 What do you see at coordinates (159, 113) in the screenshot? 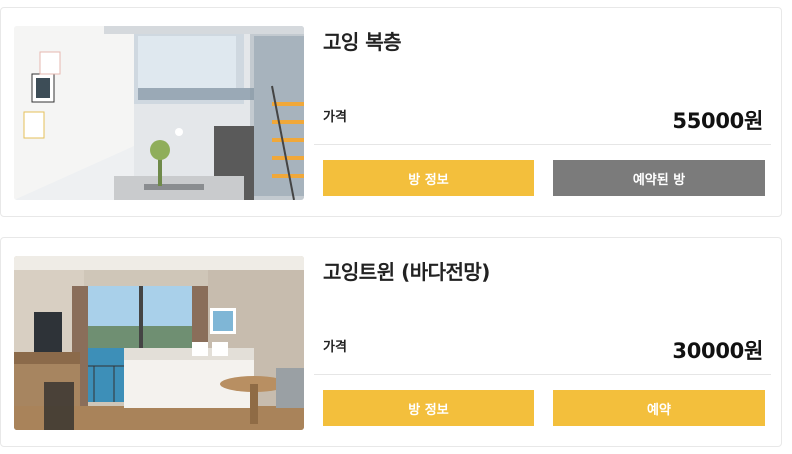
I see `room-photo-loft` at bounding box center [159, 113].